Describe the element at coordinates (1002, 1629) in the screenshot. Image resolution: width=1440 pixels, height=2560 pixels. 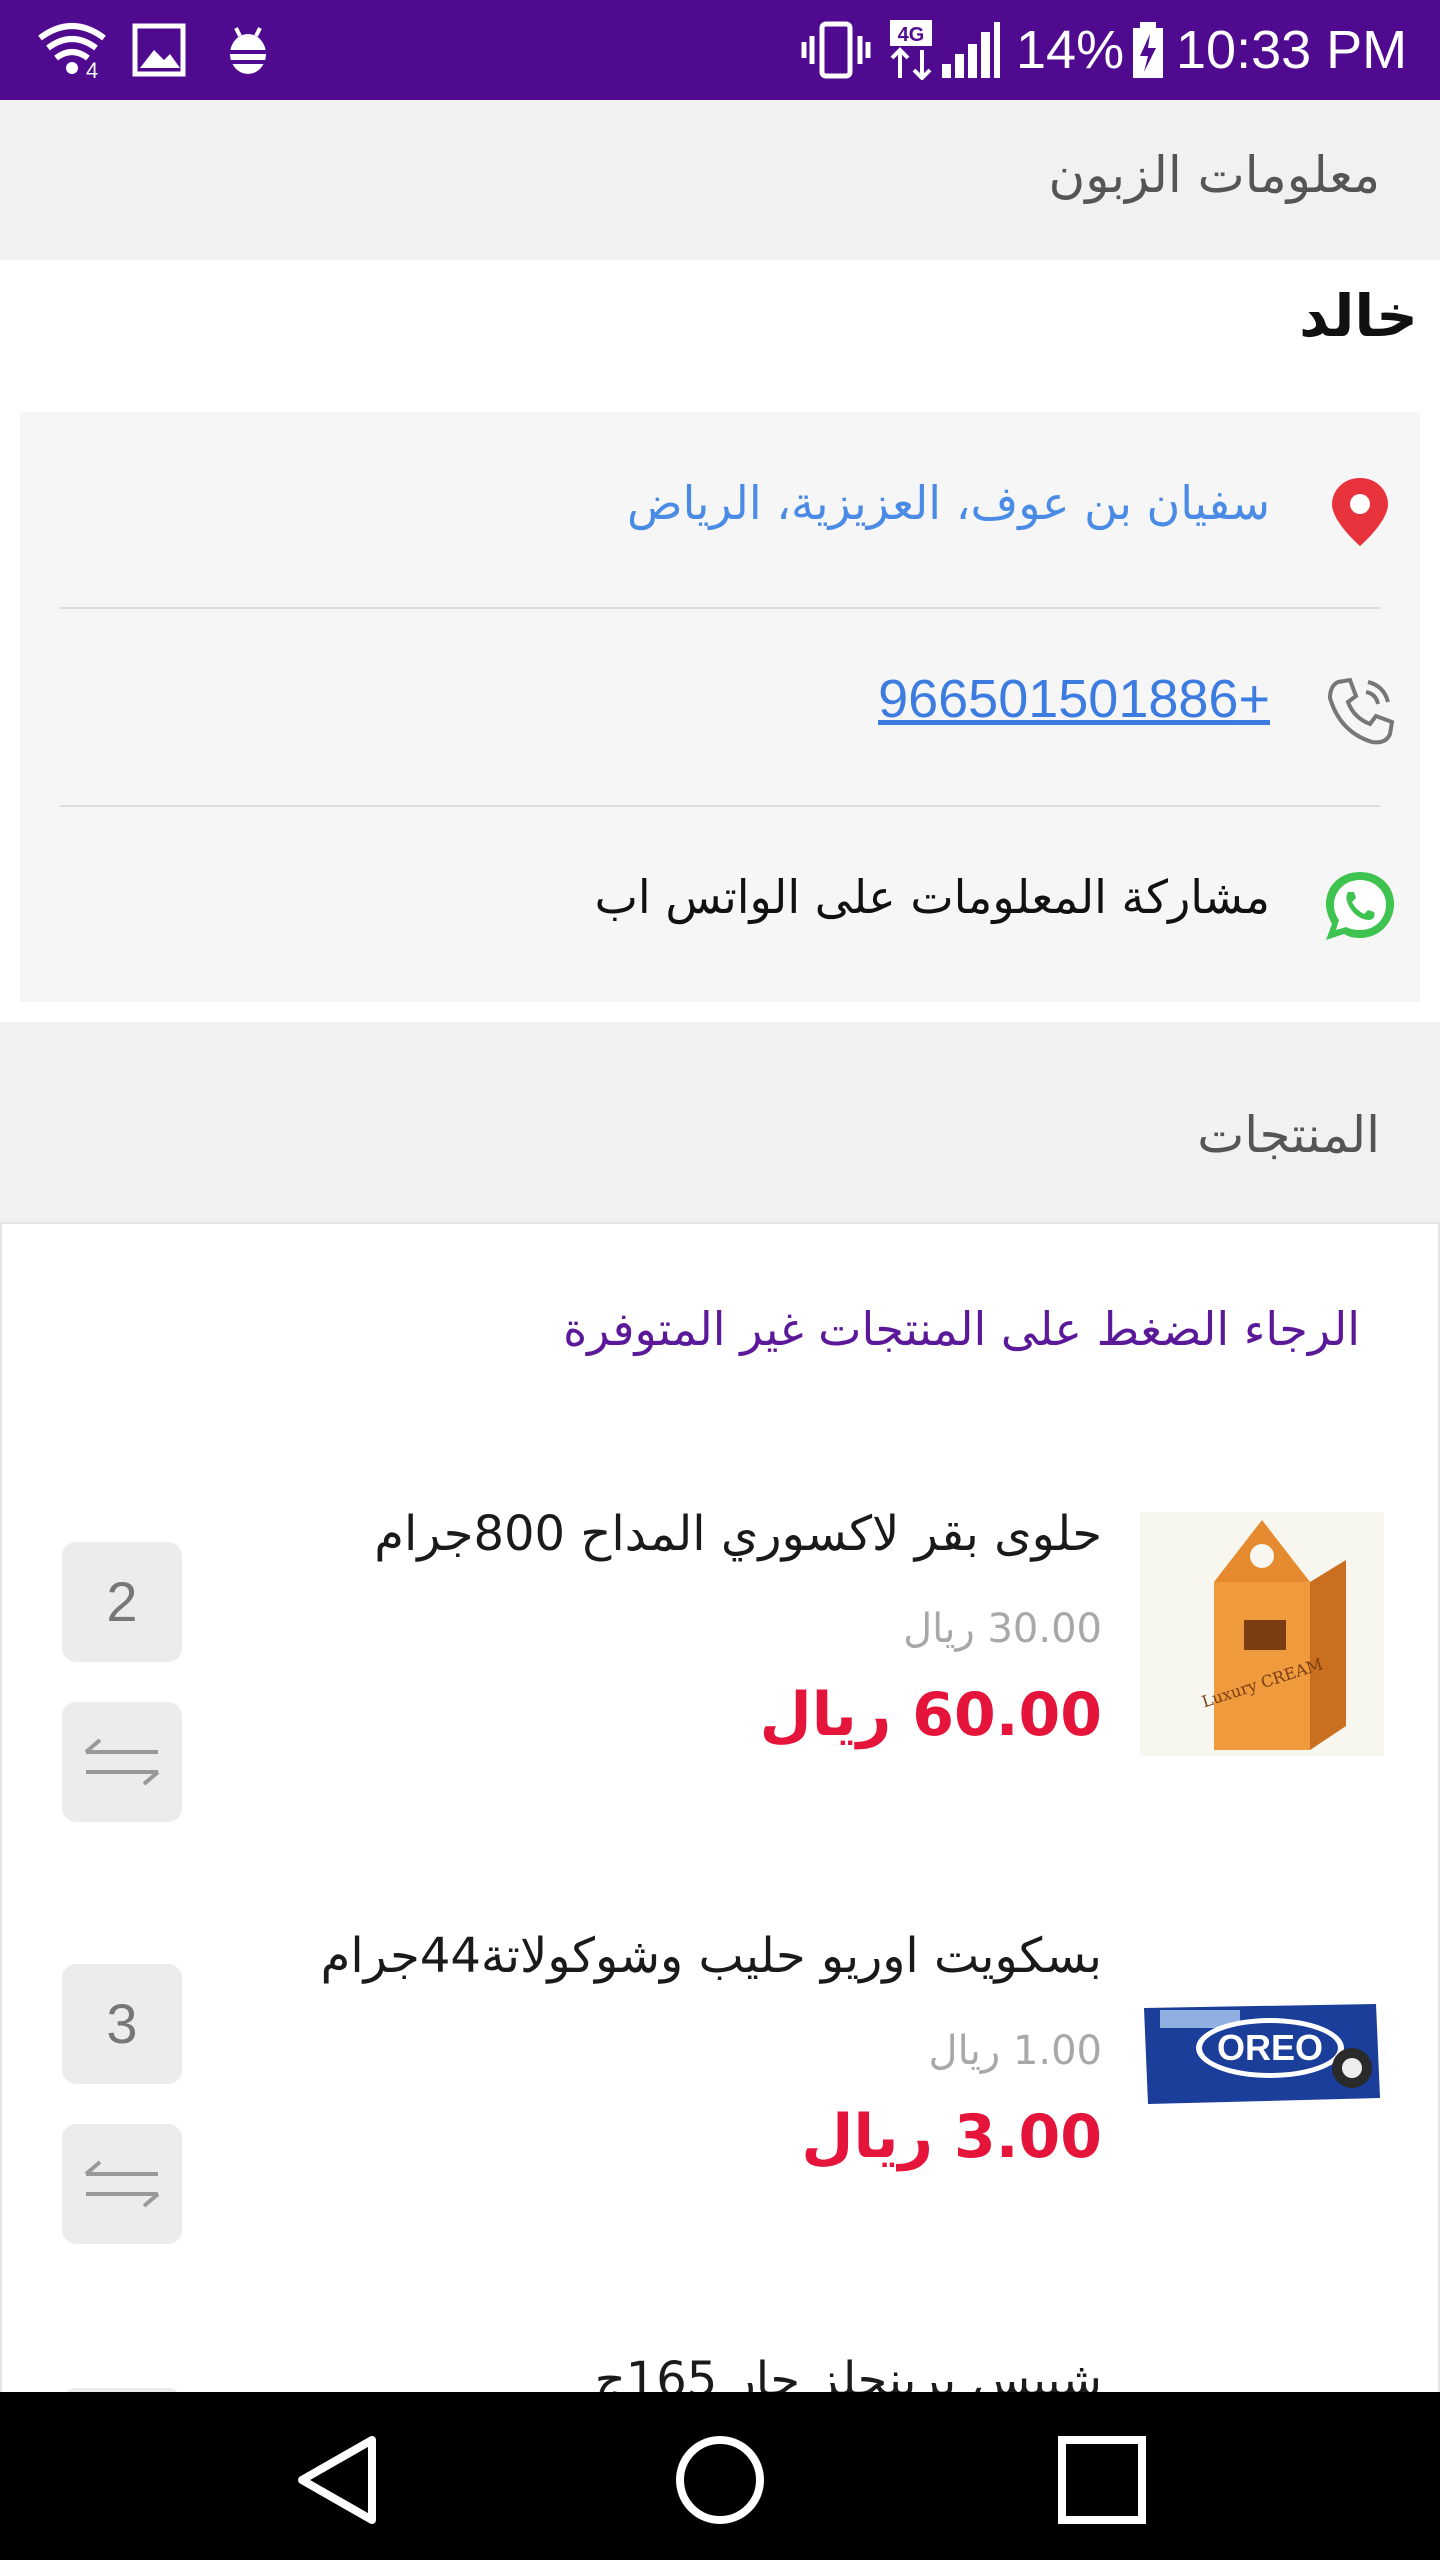
I see `product-unit-price: 30.00 ريال` at that location.